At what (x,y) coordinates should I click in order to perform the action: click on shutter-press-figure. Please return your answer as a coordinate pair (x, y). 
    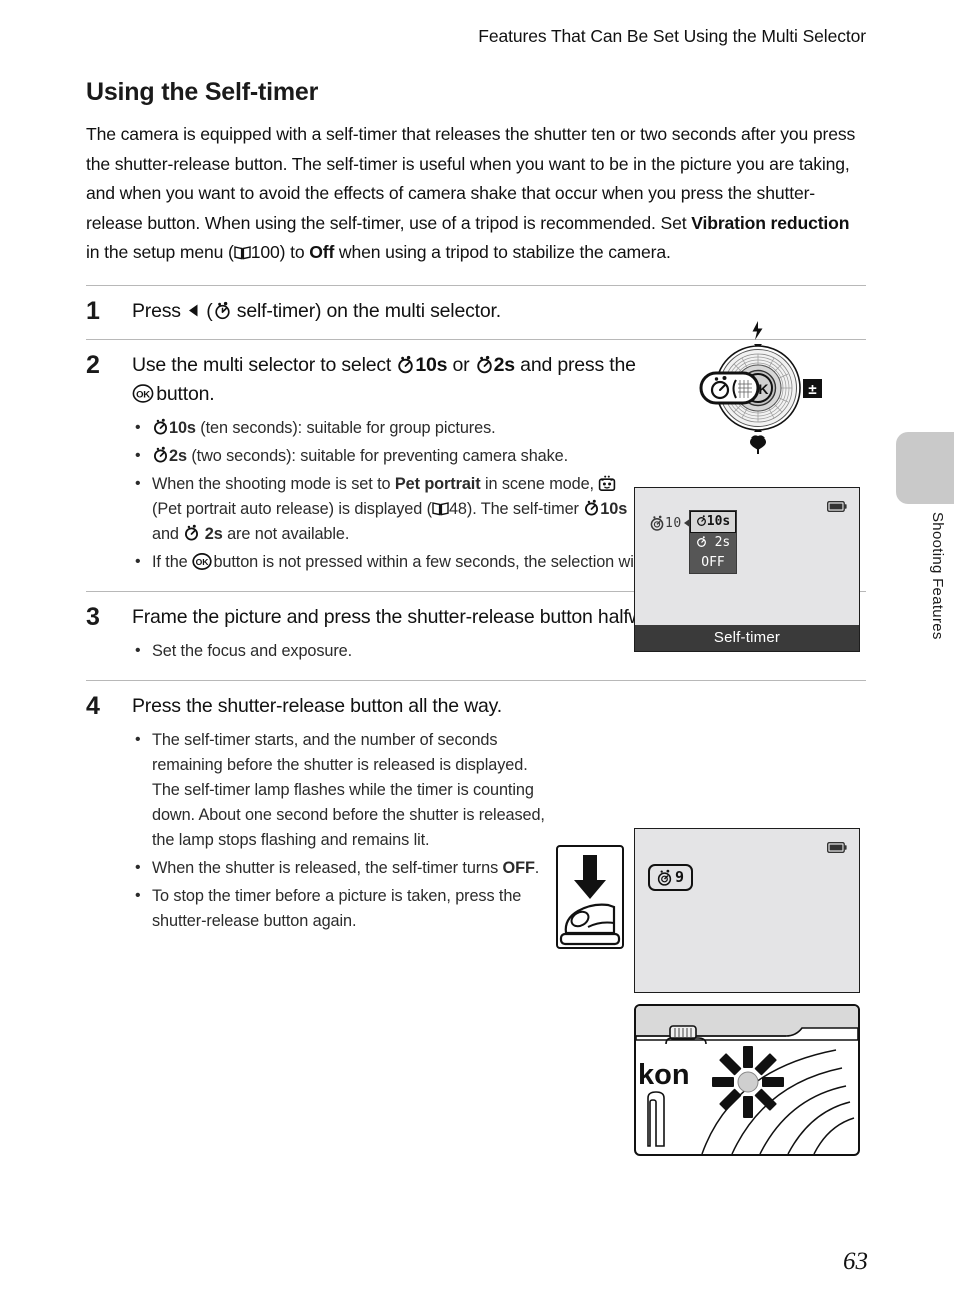
    Looking at the image, I should click on (590, 897).